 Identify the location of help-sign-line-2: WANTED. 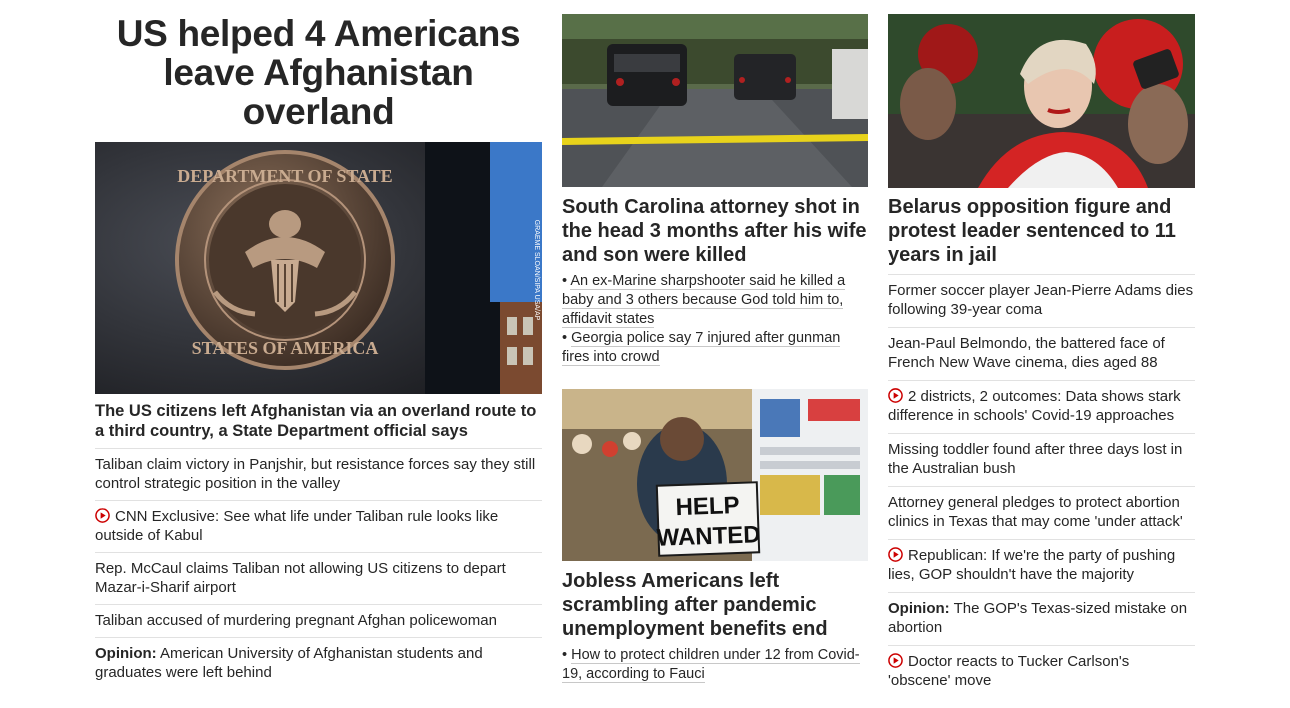
(708, 536).